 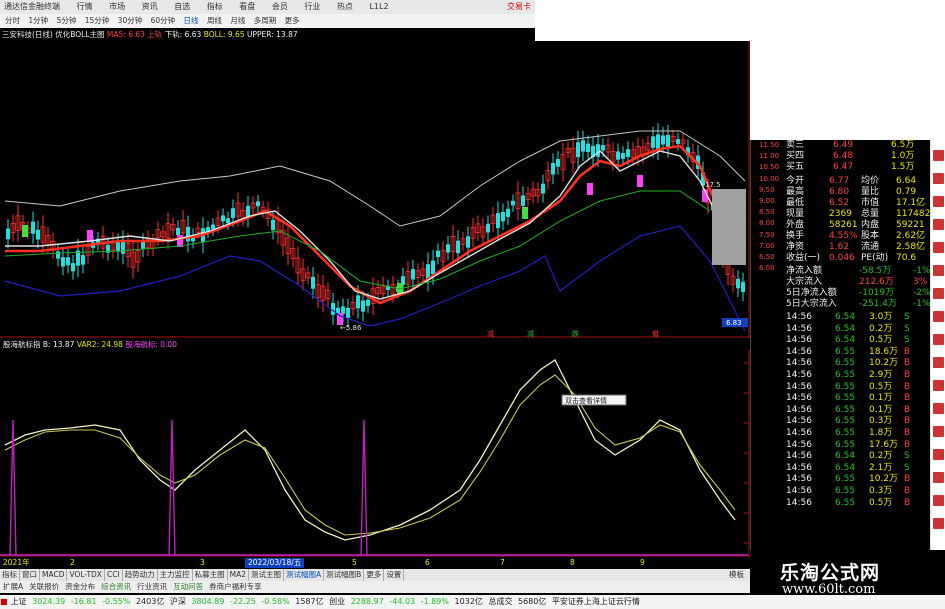 I want to click on cursor-date: 2022/03/18/五, so click(x=275, y=563).